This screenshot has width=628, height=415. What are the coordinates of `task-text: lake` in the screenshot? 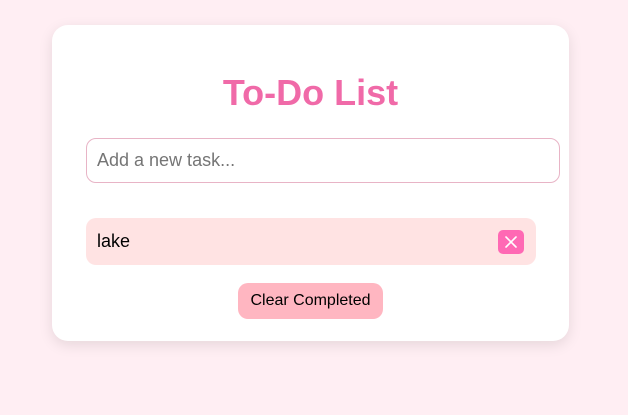 It's located at (113, 241).